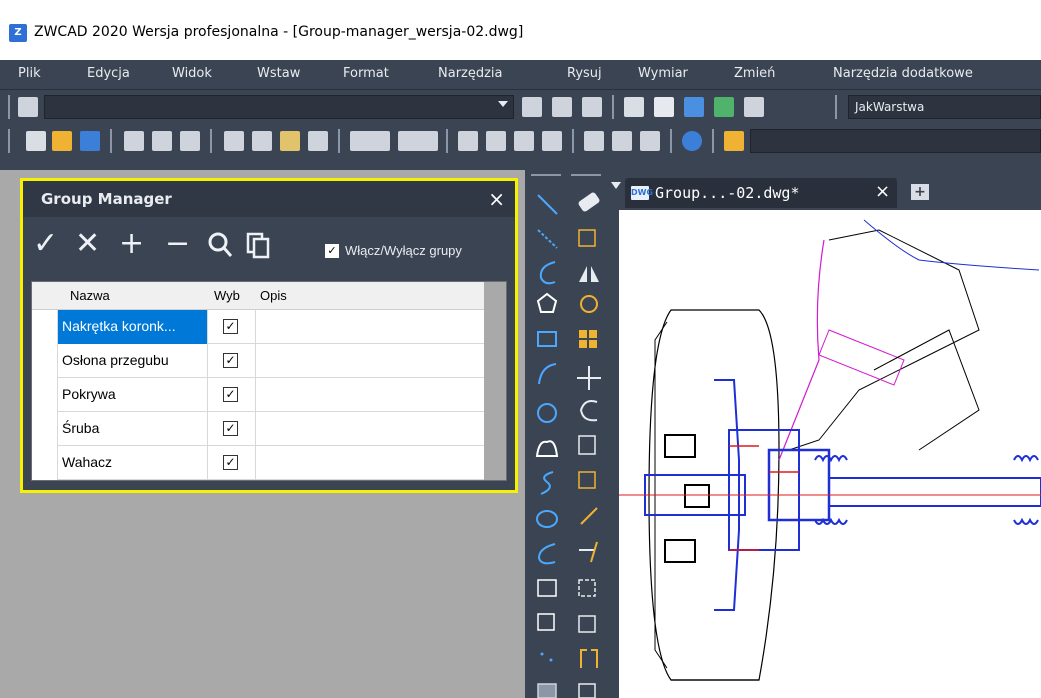  What do you see at coordinates (592, 107) in the screenshot?
I see `layer-state-icon` at bounding box center [592, 107].